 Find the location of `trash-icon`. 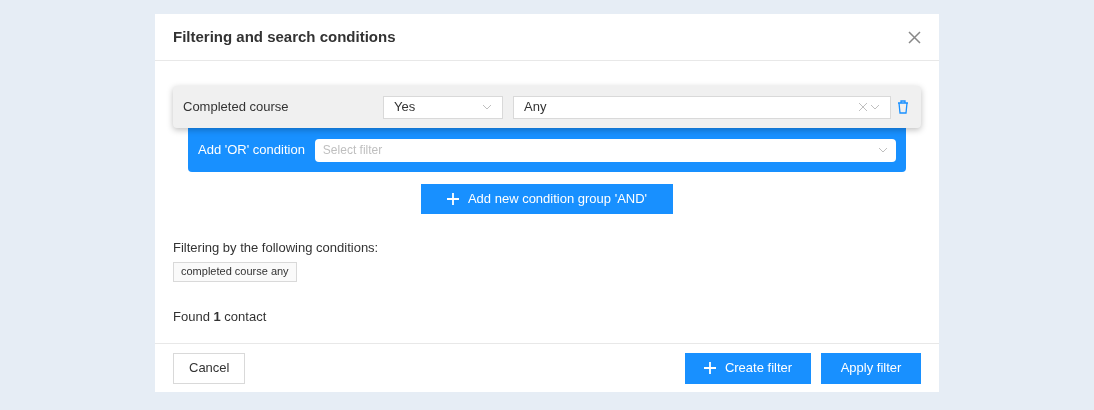

trash-icon is located at coordinates (903, 107).